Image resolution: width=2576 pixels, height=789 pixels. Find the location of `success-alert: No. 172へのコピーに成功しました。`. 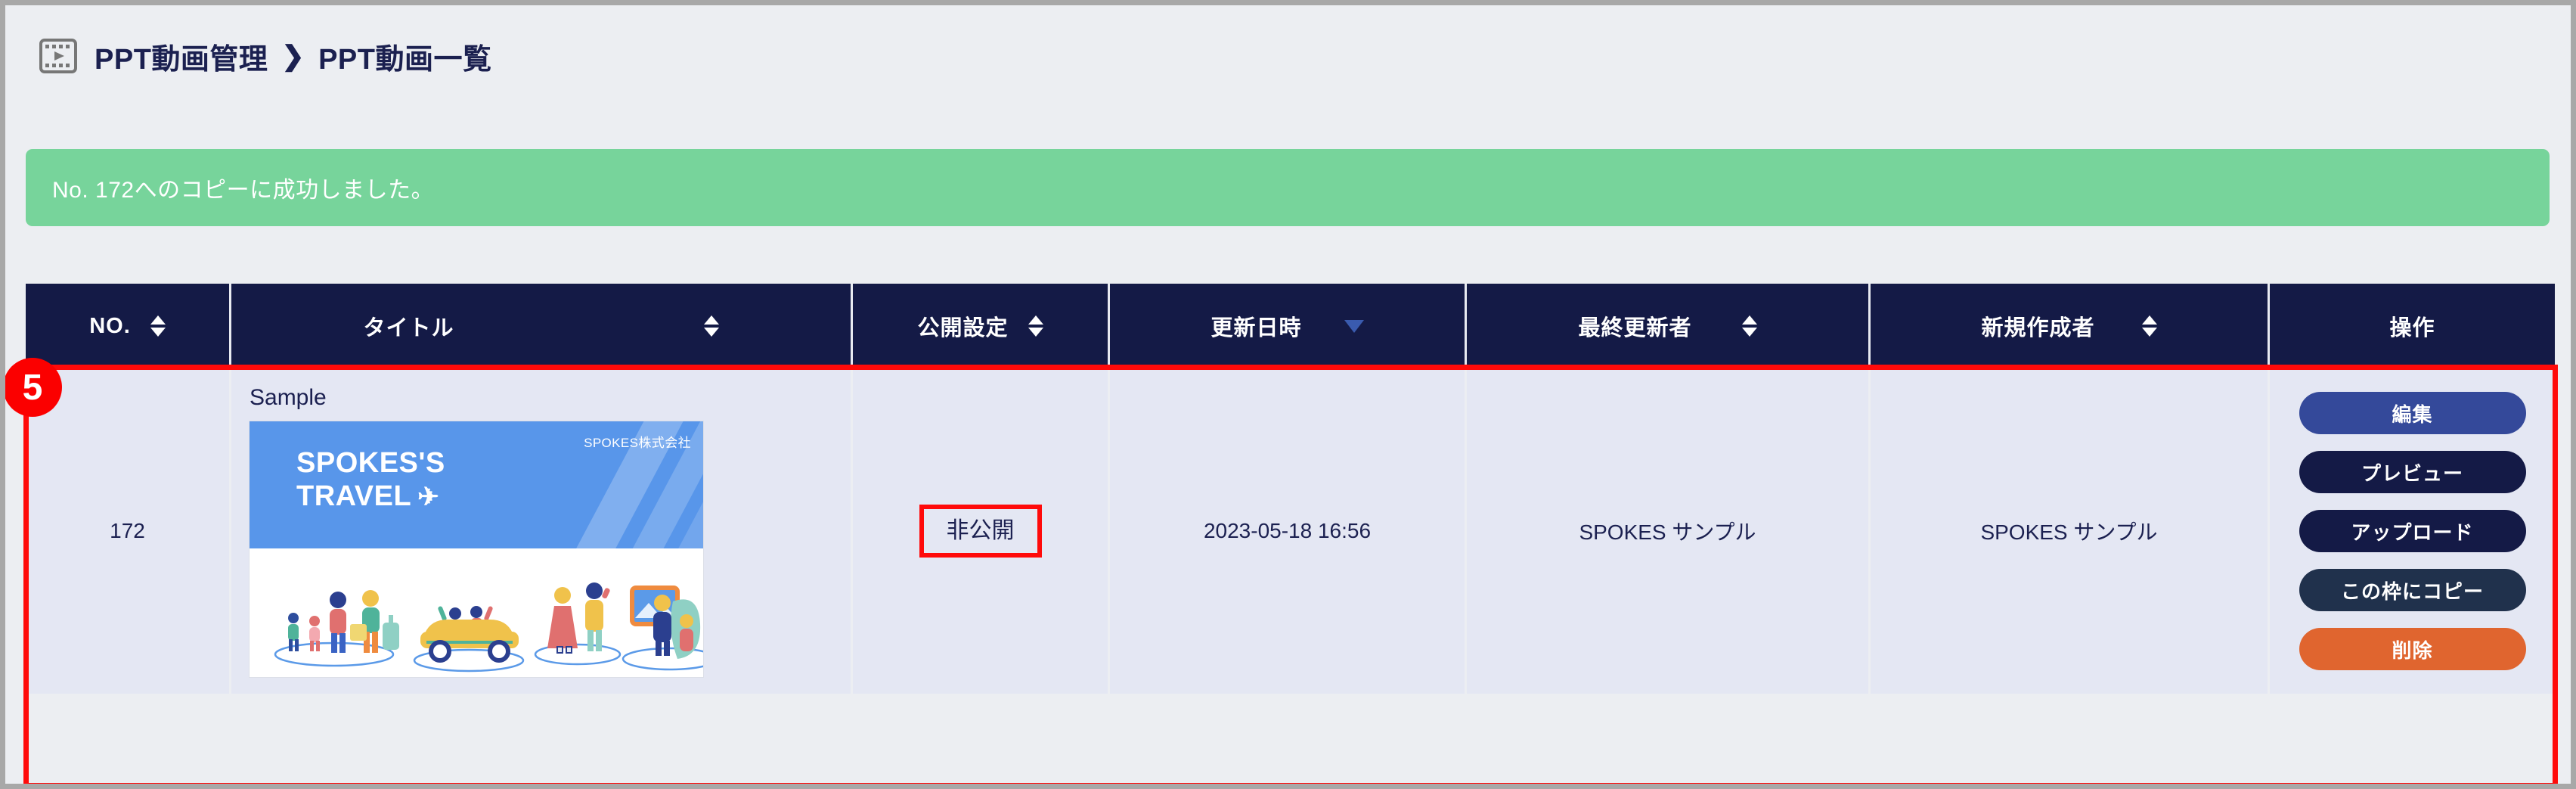

success-alert: No. 172へのコピーに成功しました。 is located at coordinates (1288, 187).